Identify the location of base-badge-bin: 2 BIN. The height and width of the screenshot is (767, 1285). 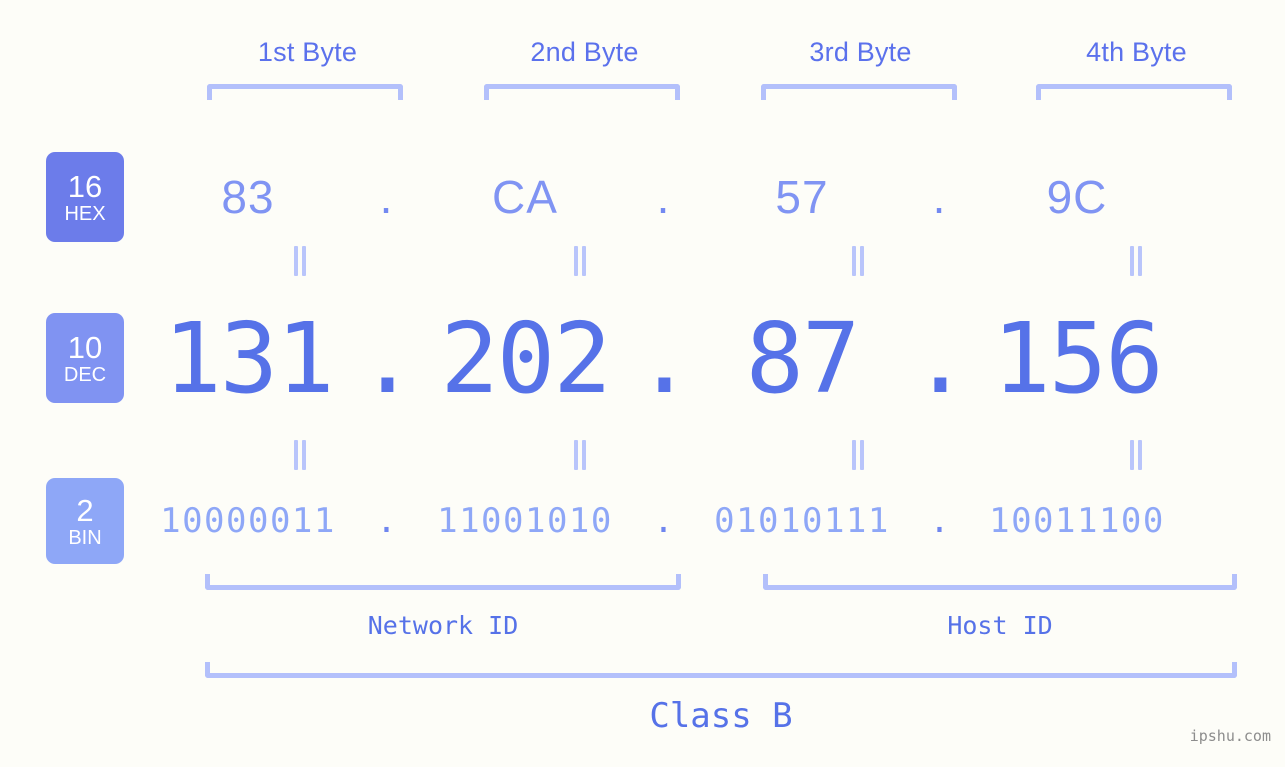
(85, 521).